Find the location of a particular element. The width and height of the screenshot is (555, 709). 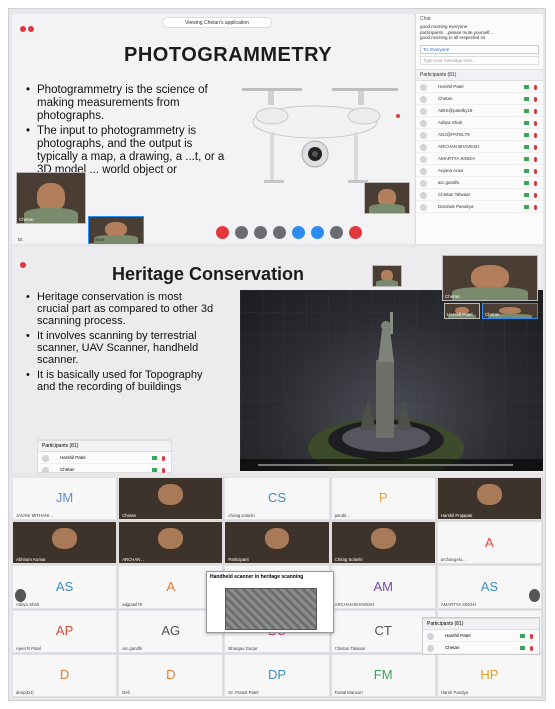

viewer-timeline is located at coordinates (391, 465).